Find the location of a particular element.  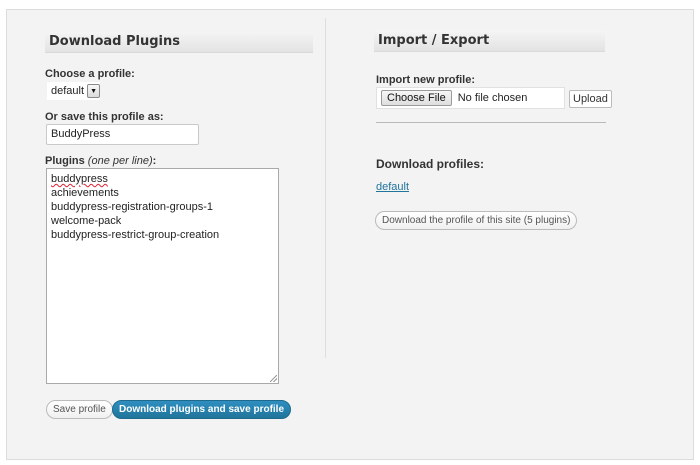

upload-button: Upload is located at coordinates (590, 99).